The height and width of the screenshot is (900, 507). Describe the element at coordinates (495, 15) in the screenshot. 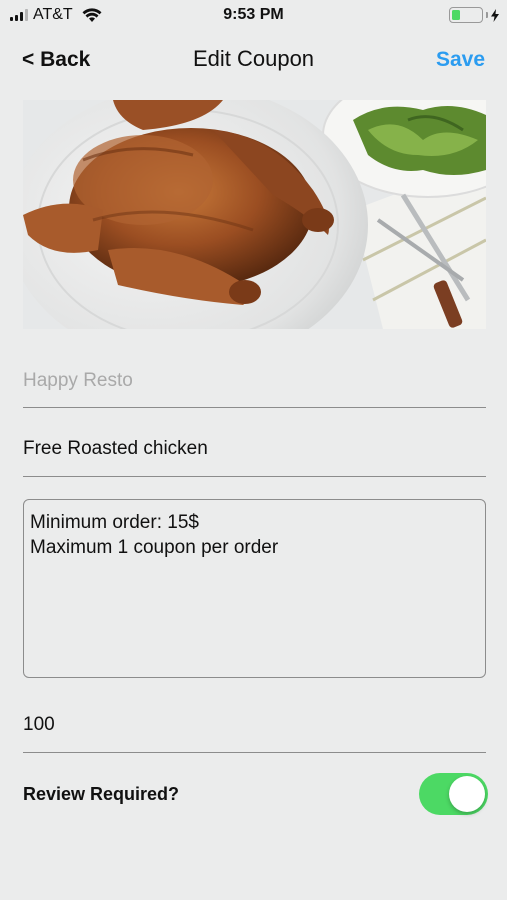

I see `charging-bolt-icon` at that location.